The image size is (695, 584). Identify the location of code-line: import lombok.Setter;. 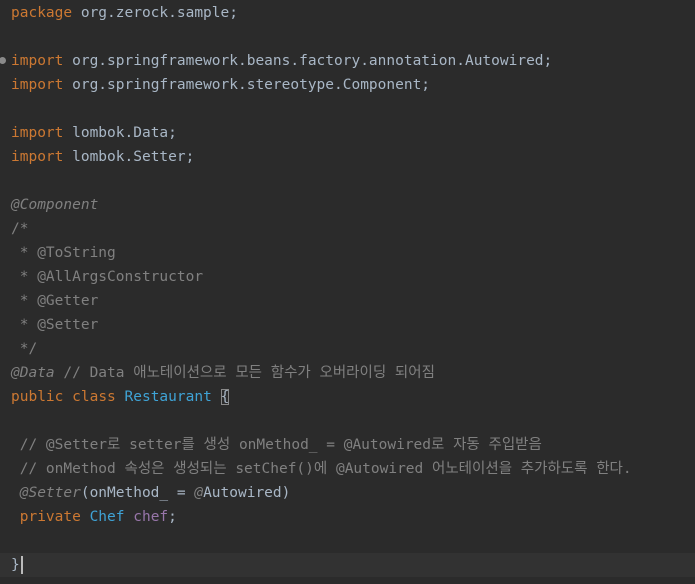
(347, 157).